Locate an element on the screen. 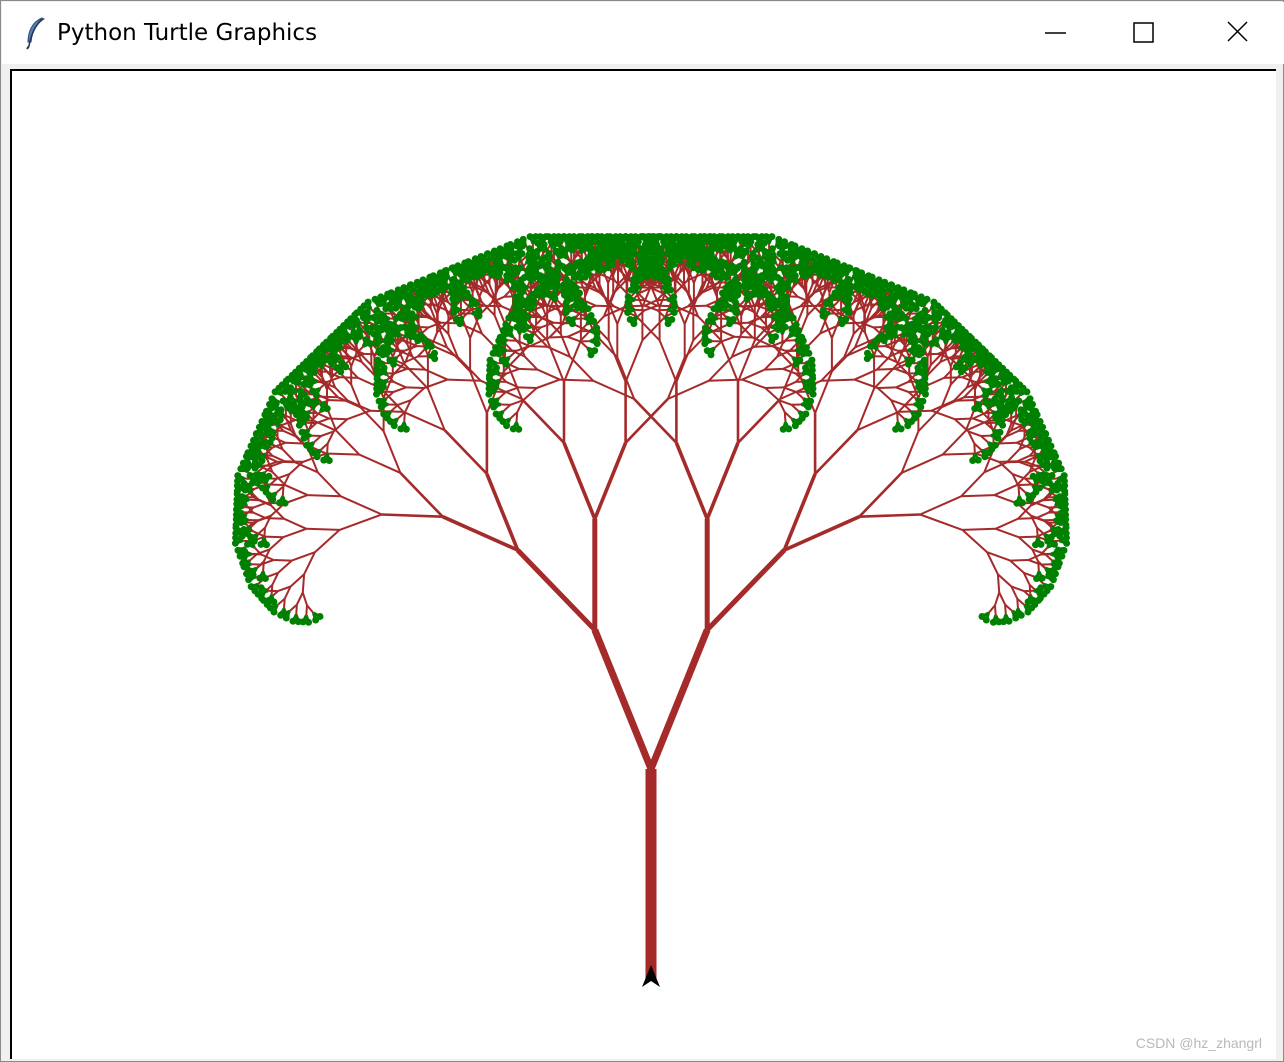 The image size is (1284, 1062). minimize-button is located at coordinates (1052, 33).